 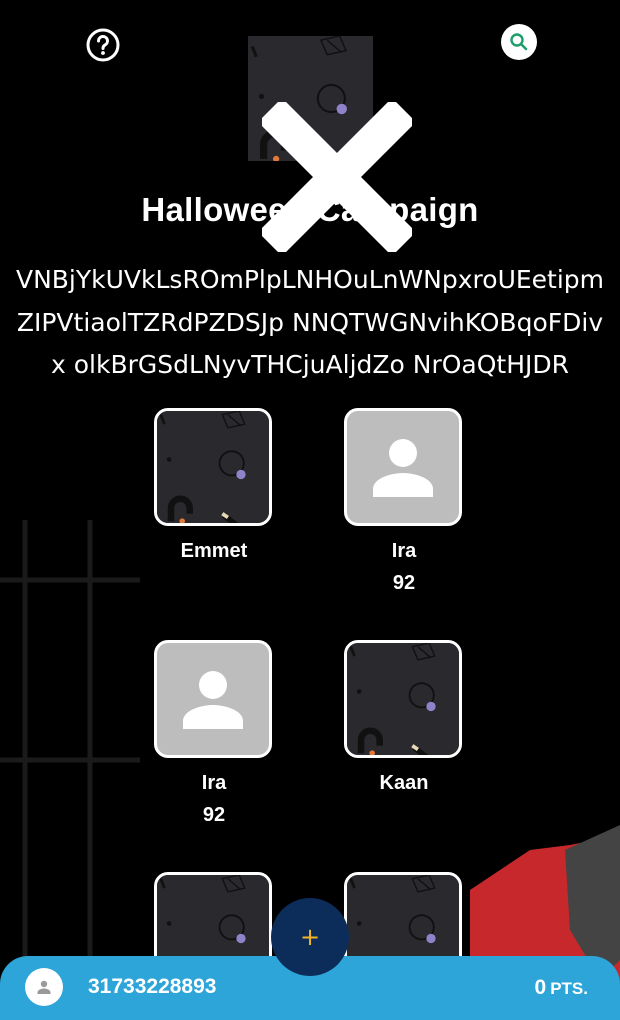 I want to click on points-display: 0 PTS., so click(x=561, y=989).